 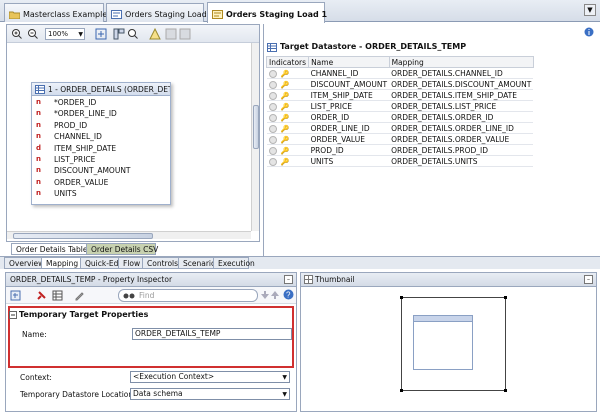 I want to click on table-row: 🔑 CHANNEL_ID ORDER_DETAILS.CHANNEL_ID, so click(x=400, y=73).